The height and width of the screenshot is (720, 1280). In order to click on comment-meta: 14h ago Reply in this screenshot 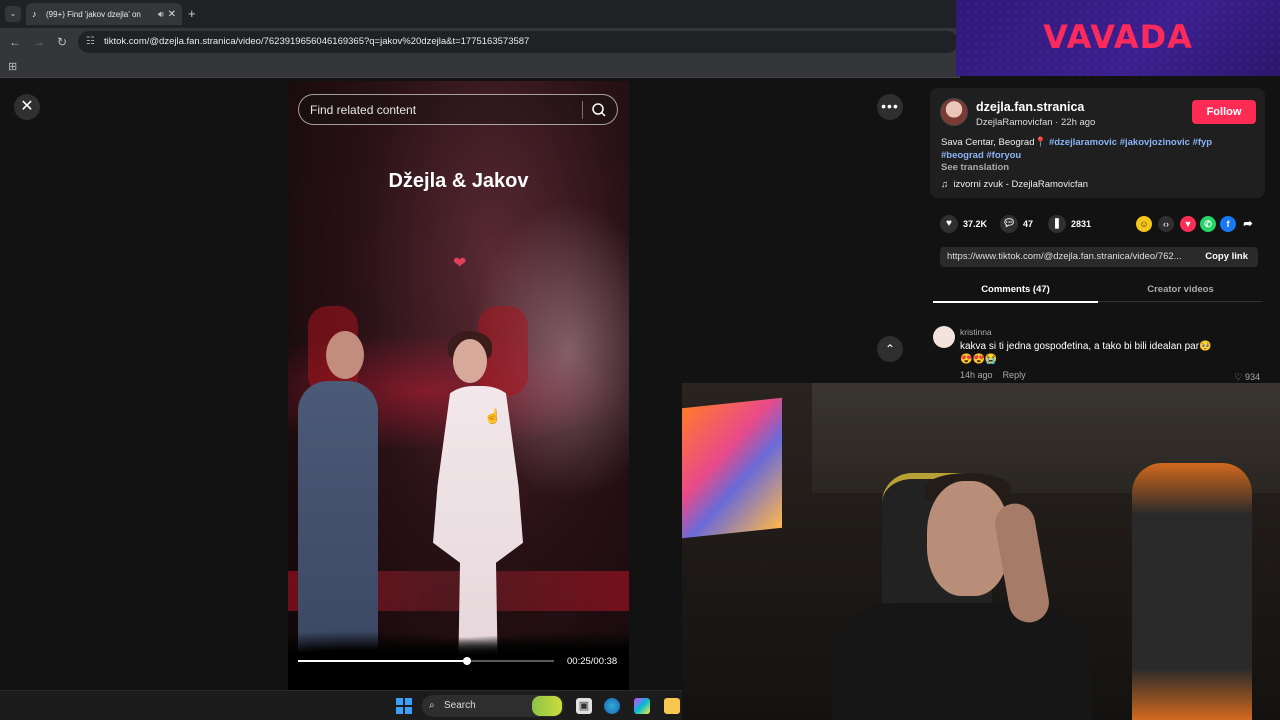, I will do `click(993, 375)`.